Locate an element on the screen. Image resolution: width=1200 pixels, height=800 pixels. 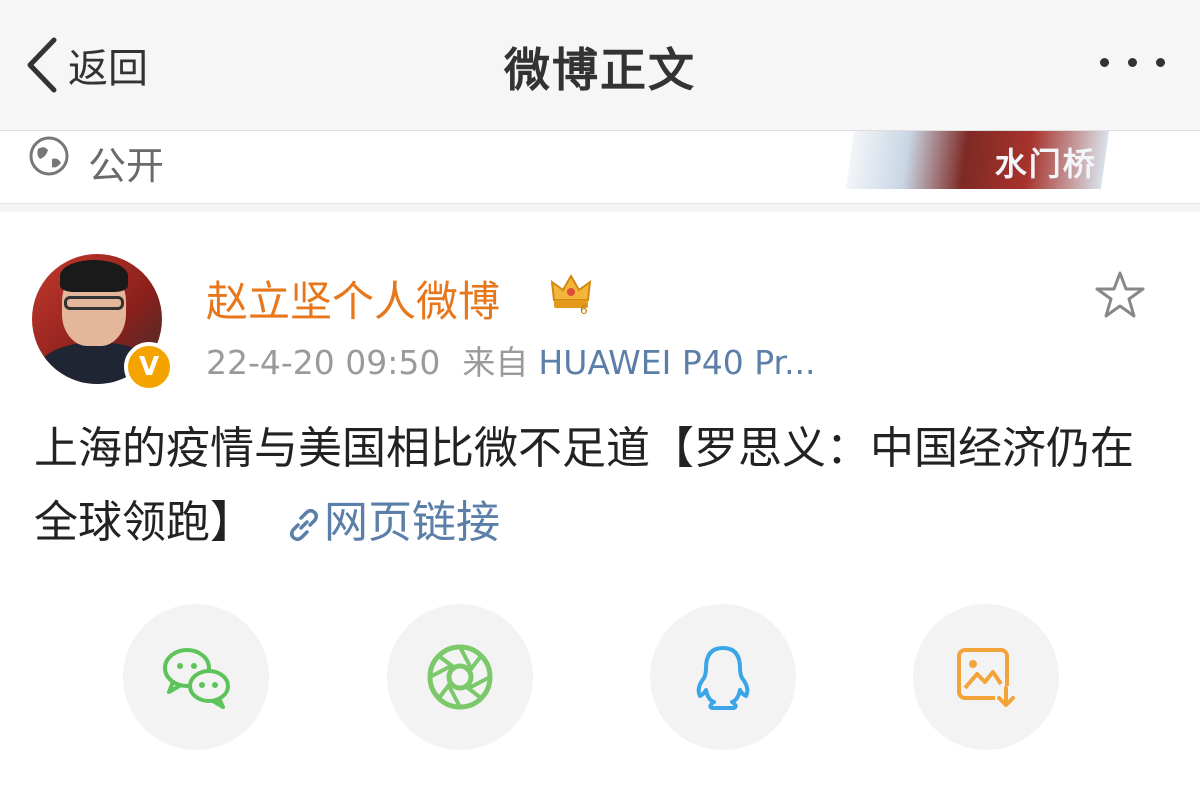
svg-text: 6 is located at coordinates (584, 309).